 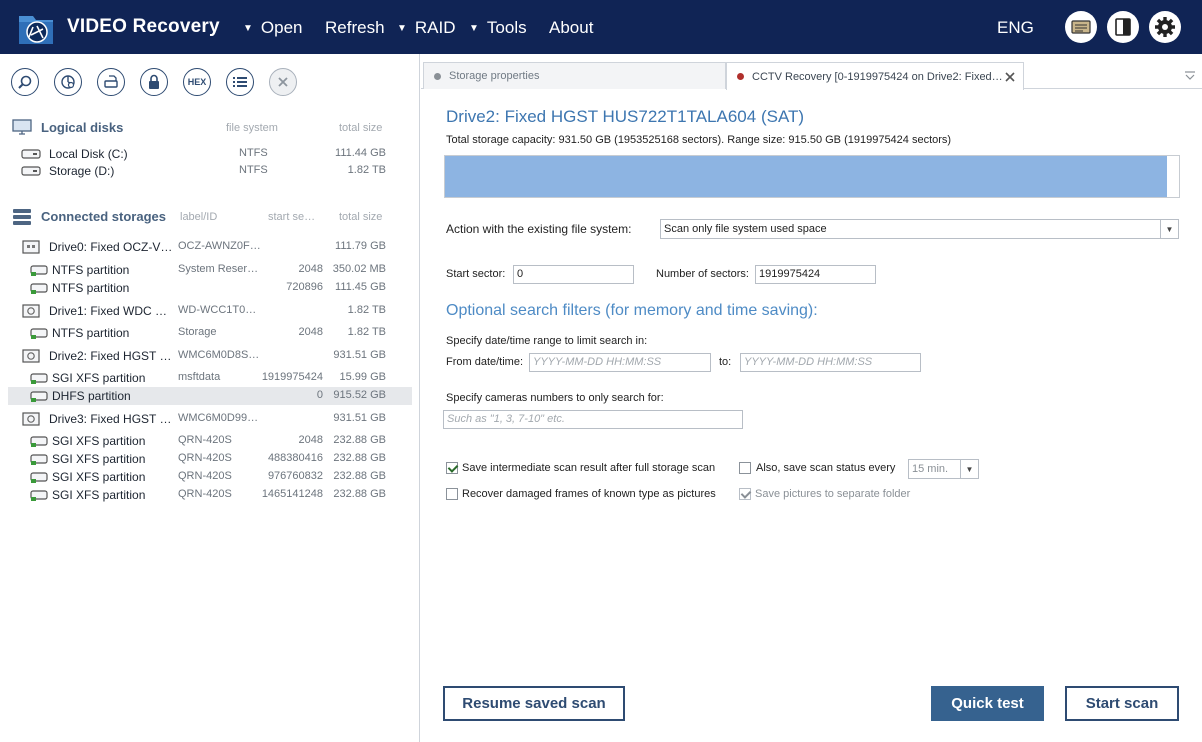 What do you see at coordinates (452, 494) in the screenshot?
I see `recover-damaged-checkbox` at bounding box center [452, 494].